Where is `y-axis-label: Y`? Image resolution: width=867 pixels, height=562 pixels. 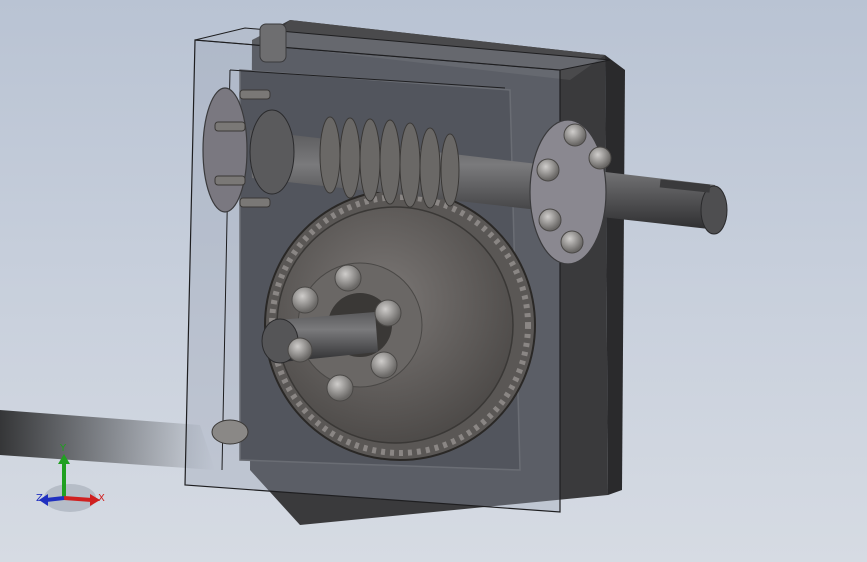
y-axis-label: Y is located at coordinates (63, 448).